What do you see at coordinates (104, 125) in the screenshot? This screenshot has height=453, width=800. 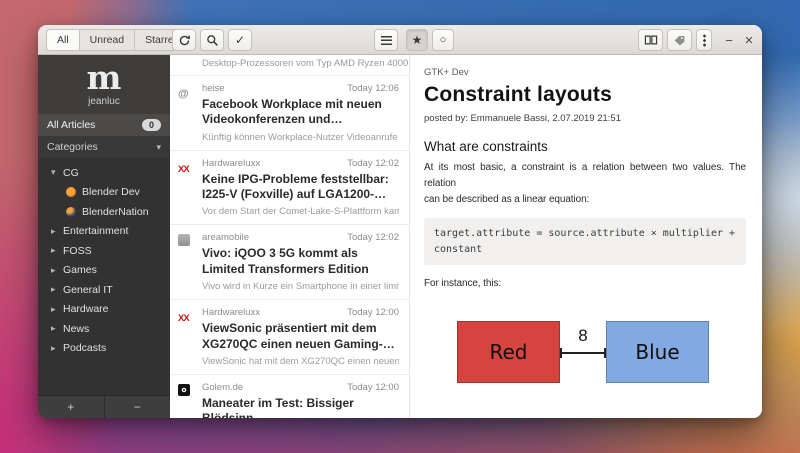 I see `sidebar-item-all-articles: All Articles 0` at bounding box center [104, 125].